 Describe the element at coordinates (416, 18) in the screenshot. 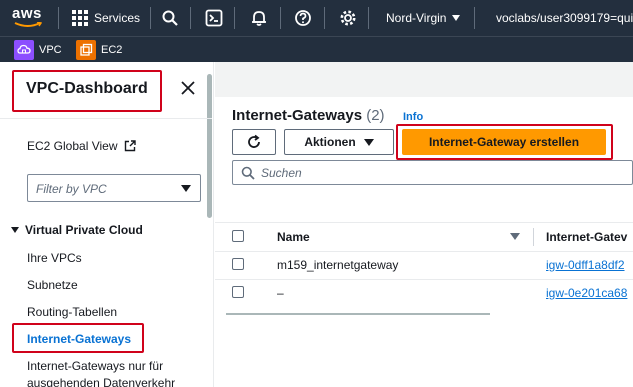

I see `region-label: Nord-Virgin` at that location.